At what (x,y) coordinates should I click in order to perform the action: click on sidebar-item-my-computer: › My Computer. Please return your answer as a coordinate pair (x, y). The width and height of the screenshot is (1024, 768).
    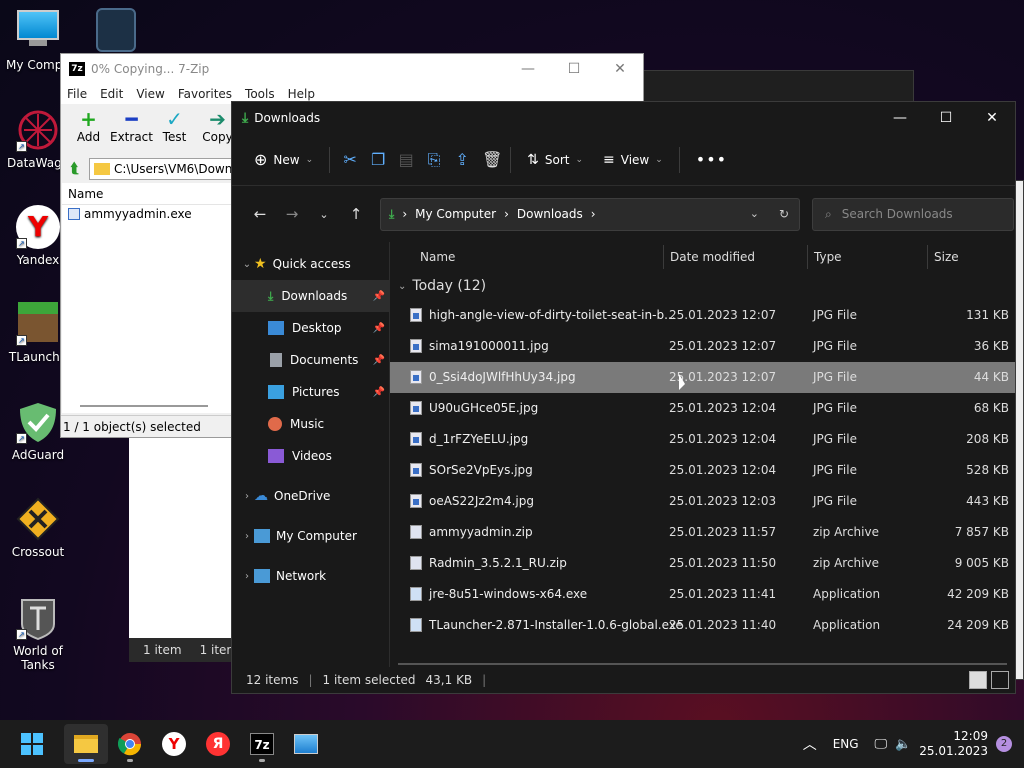
    Looking at the image, I should click on (310, 536).